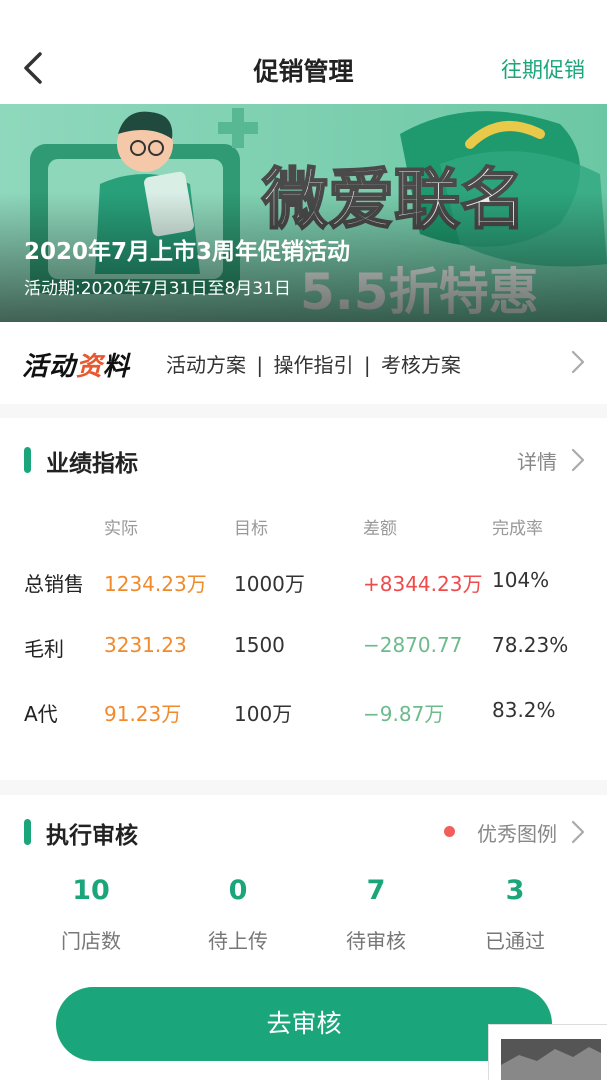 This screenshot has height=1080, width=607. Describe the element at coordinates (157, 289) in the screenshot. I see `banner-period: 活动期:2020年7月31日至8月31日` at that location.